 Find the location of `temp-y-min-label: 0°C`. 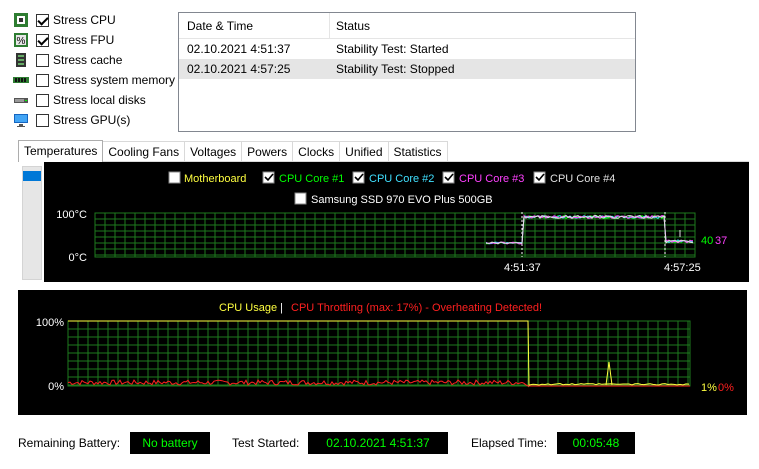

temp-y-min-label: 0°C is located at coordinates (78, 258).